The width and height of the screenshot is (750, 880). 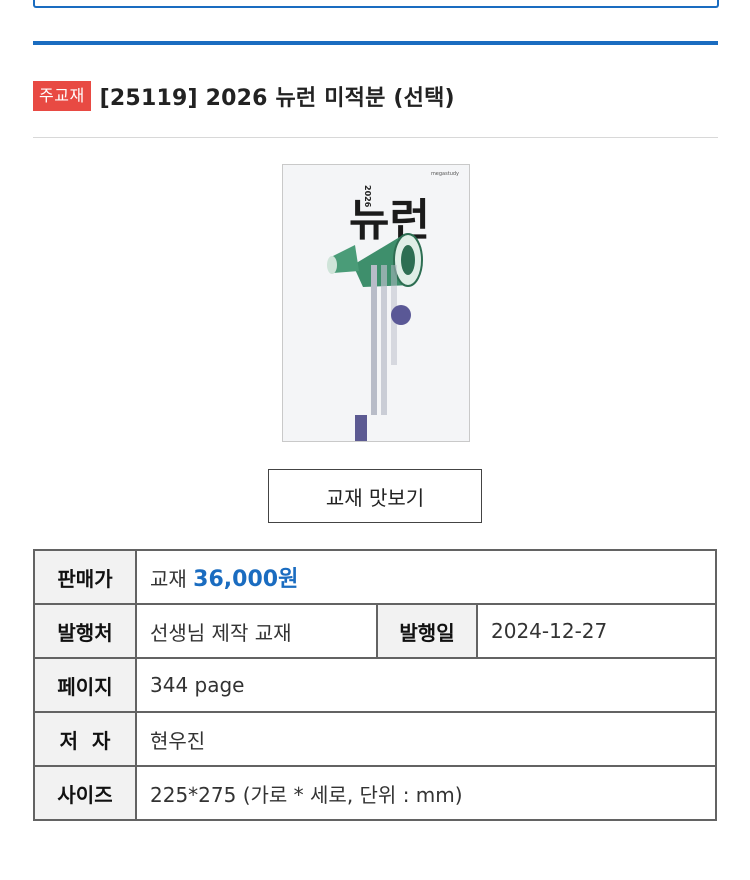 I want to click on price-value: 36,000원, so click(x=246, y=579).